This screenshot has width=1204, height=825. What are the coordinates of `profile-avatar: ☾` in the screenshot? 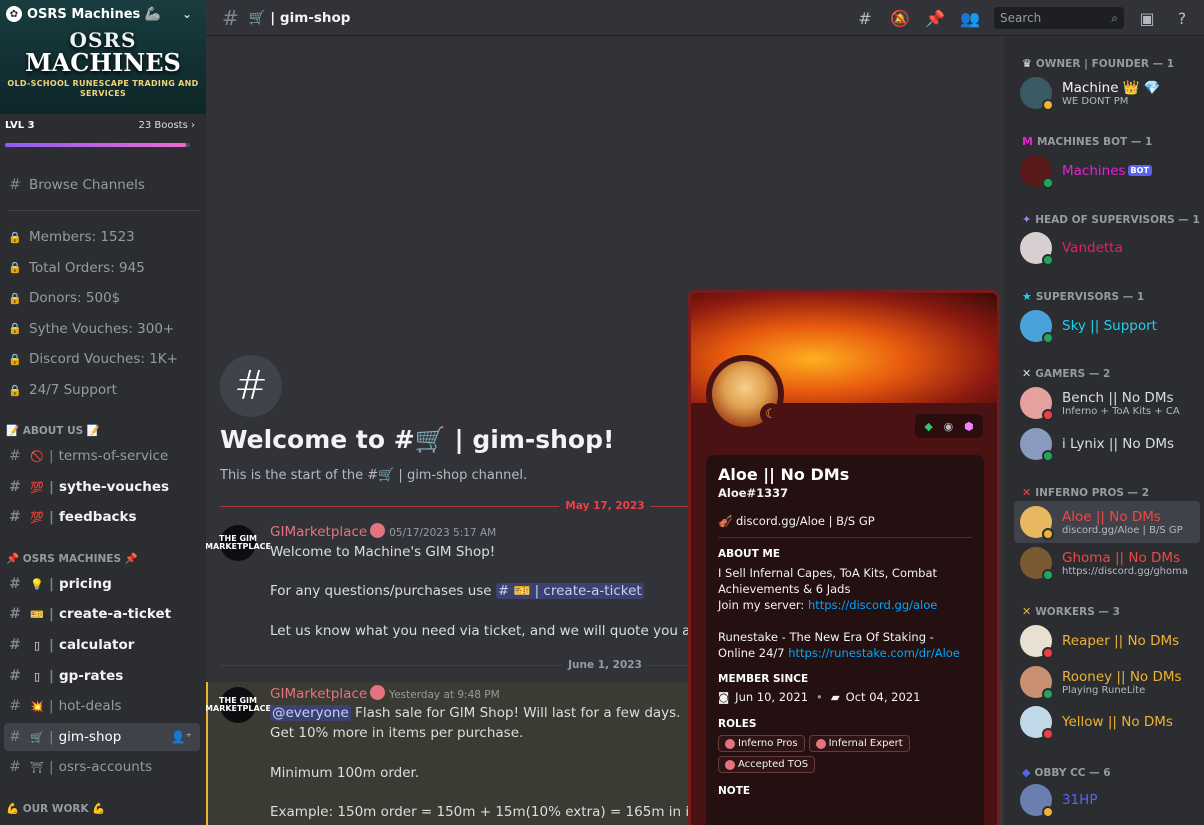 It's located at (745, 394).